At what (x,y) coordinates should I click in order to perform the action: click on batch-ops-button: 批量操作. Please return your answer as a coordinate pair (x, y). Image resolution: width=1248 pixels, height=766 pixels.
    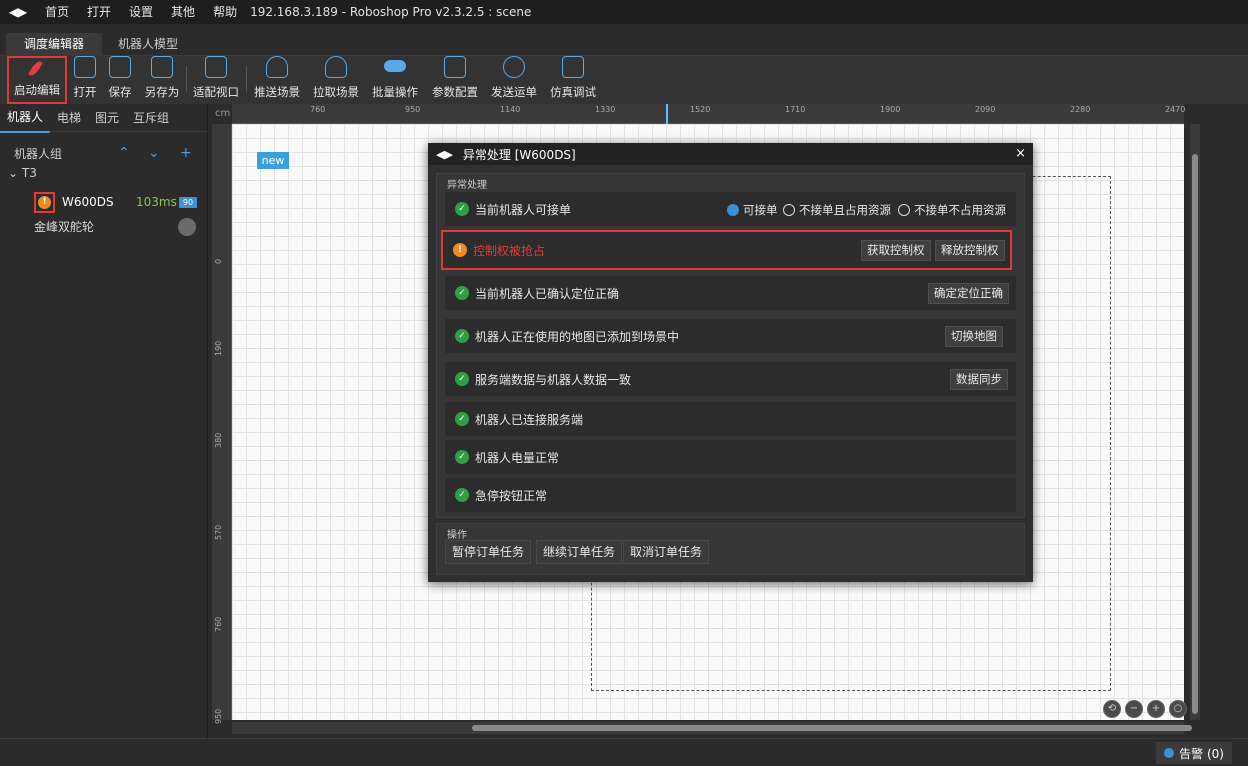
    Looking at the image, I should click on (395, 80).